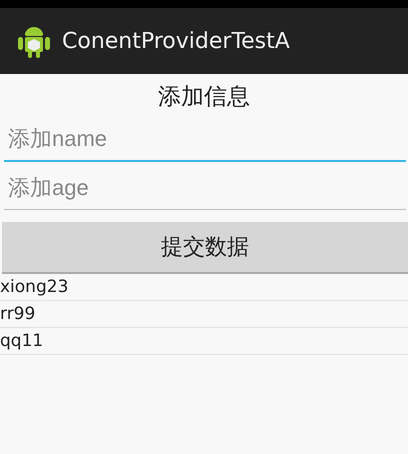  I want to click on heading: 添加信息, so click(204, 97).